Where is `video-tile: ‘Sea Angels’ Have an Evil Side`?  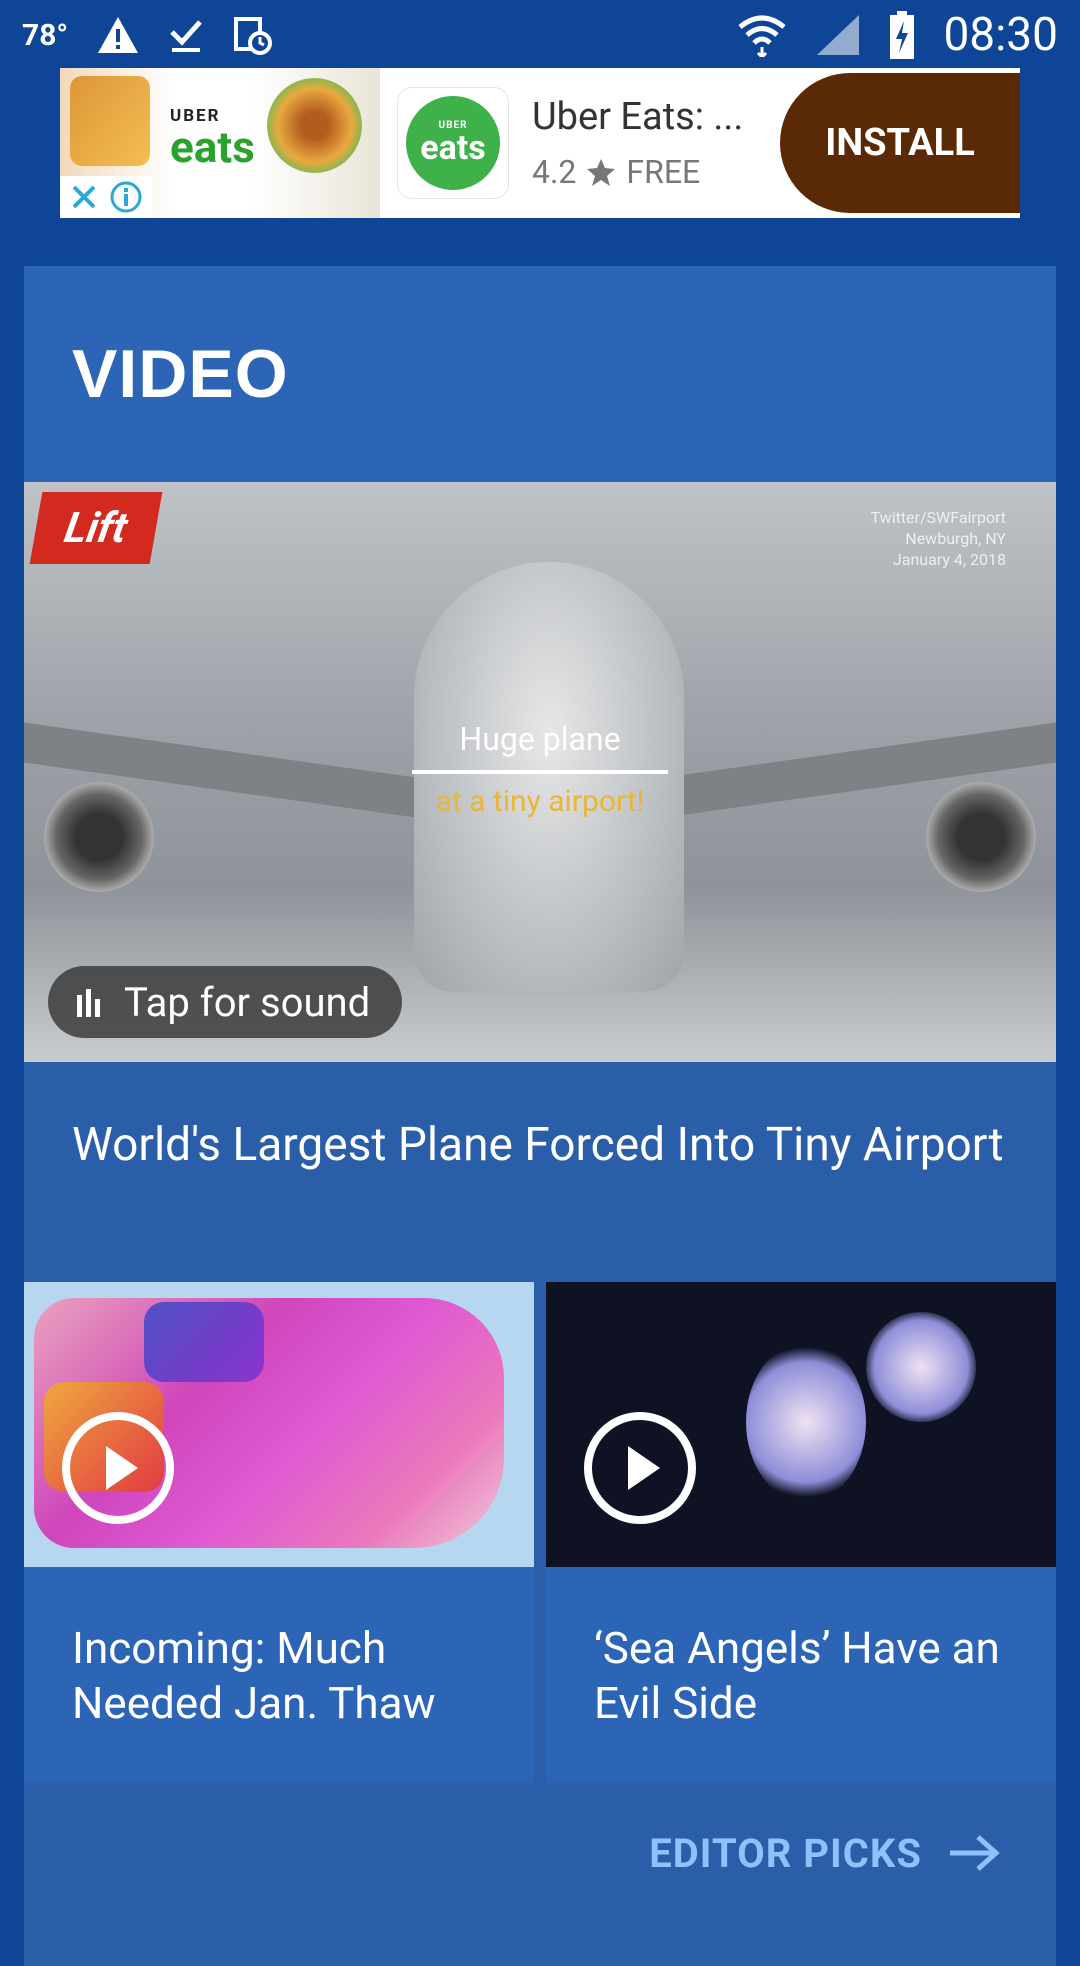
video-tile: ‘Sea Angels’ Have an Evil Side is located at coordinates (801, 1532).